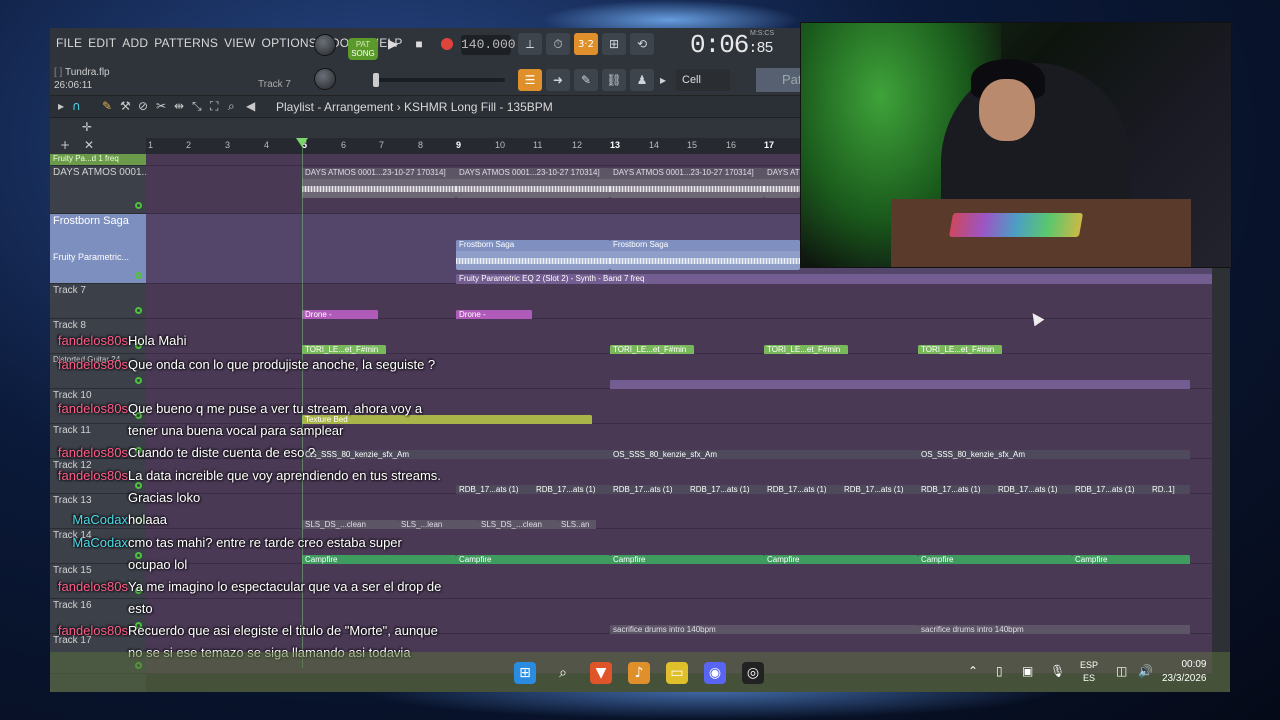 The width and height of the screenshot is (1280, 720). I want to click on discord-icon: ◉, so click(715, 673).